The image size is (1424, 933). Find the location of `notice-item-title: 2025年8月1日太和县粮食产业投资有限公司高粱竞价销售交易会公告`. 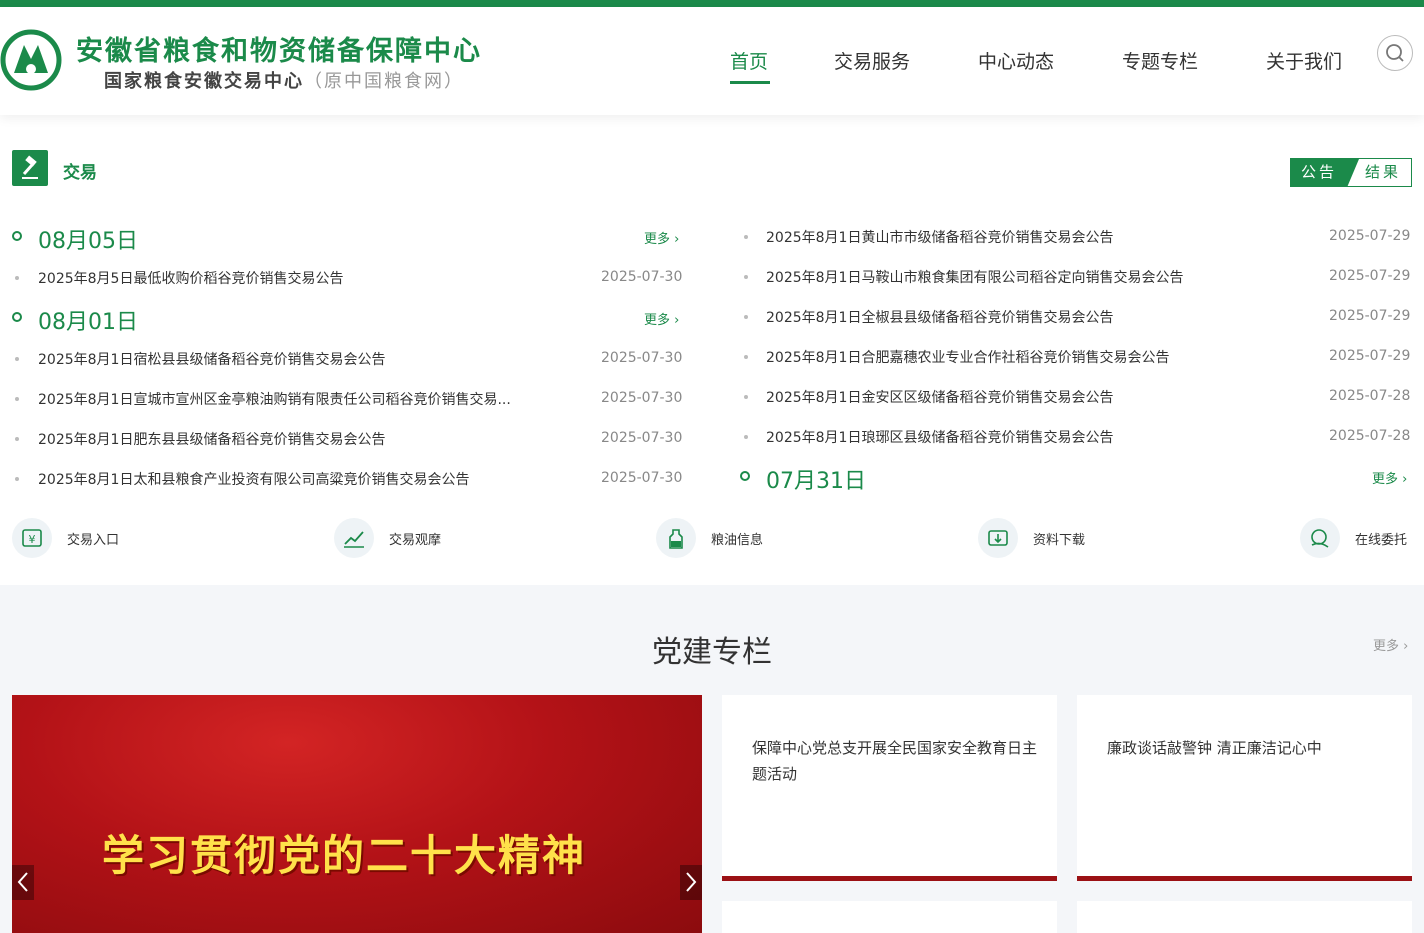

notice-item-title: 2025年8月1日太和县粮食产业投资有限公司高粱竞价销售交易会公告 is located at coordinates (253, 479).